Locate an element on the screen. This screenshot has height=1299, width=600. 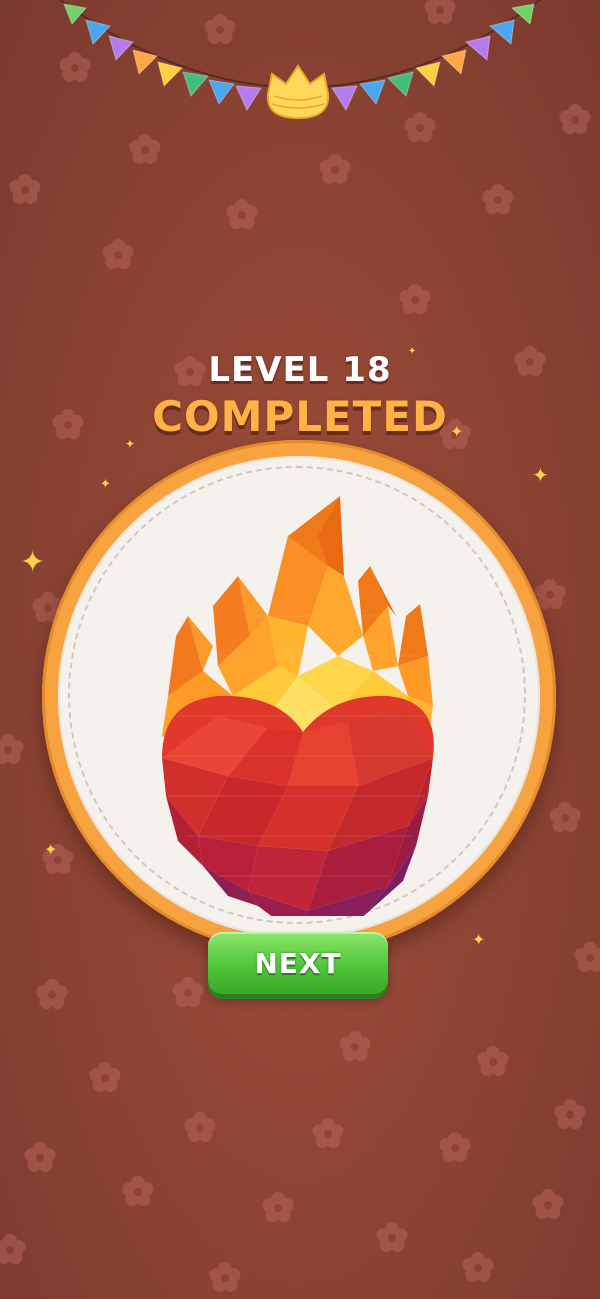
completed-label: COMPLETED is located at coordinates (300, 416).